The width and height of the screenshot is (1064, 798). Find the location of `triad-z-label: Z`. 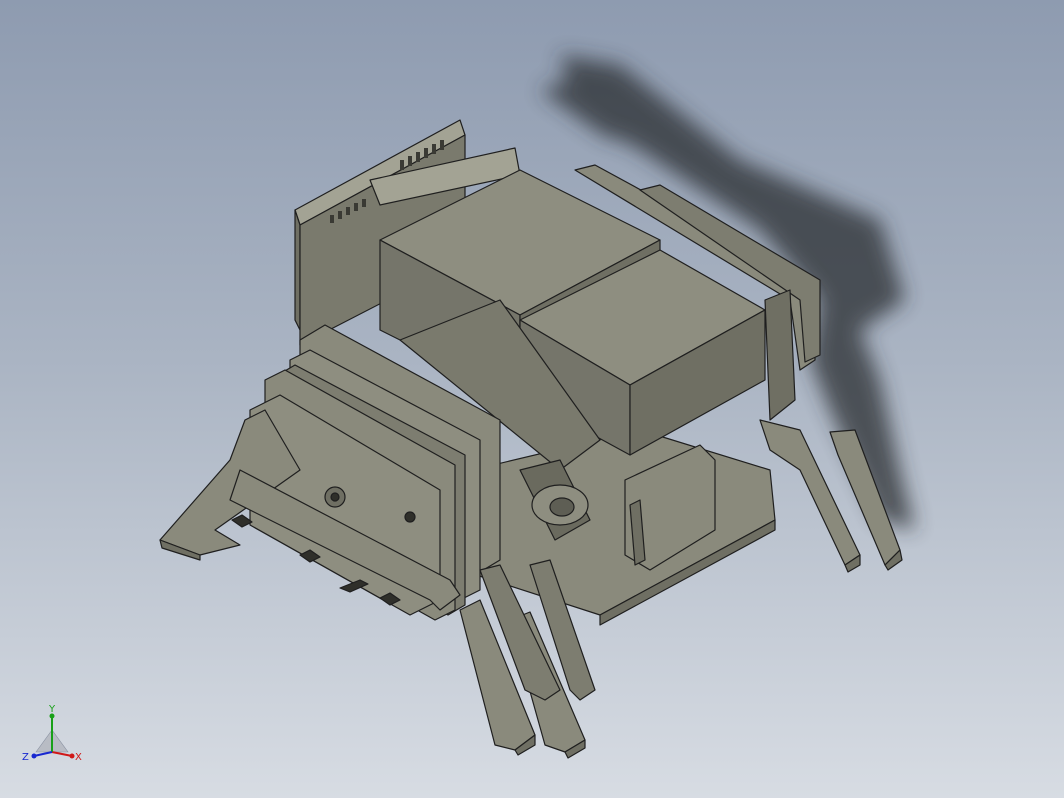

triad-z-label: Z is located at coordinates (25, 757).